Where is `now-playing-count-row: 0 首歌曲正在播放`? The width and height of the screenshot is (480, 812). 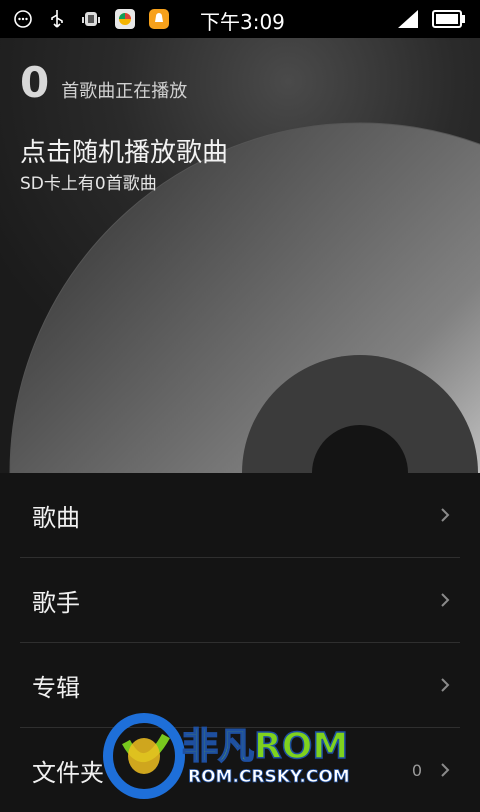
now-playing-count-row: 0 首歌曲正在播放 is located at coordinates (103, 82).